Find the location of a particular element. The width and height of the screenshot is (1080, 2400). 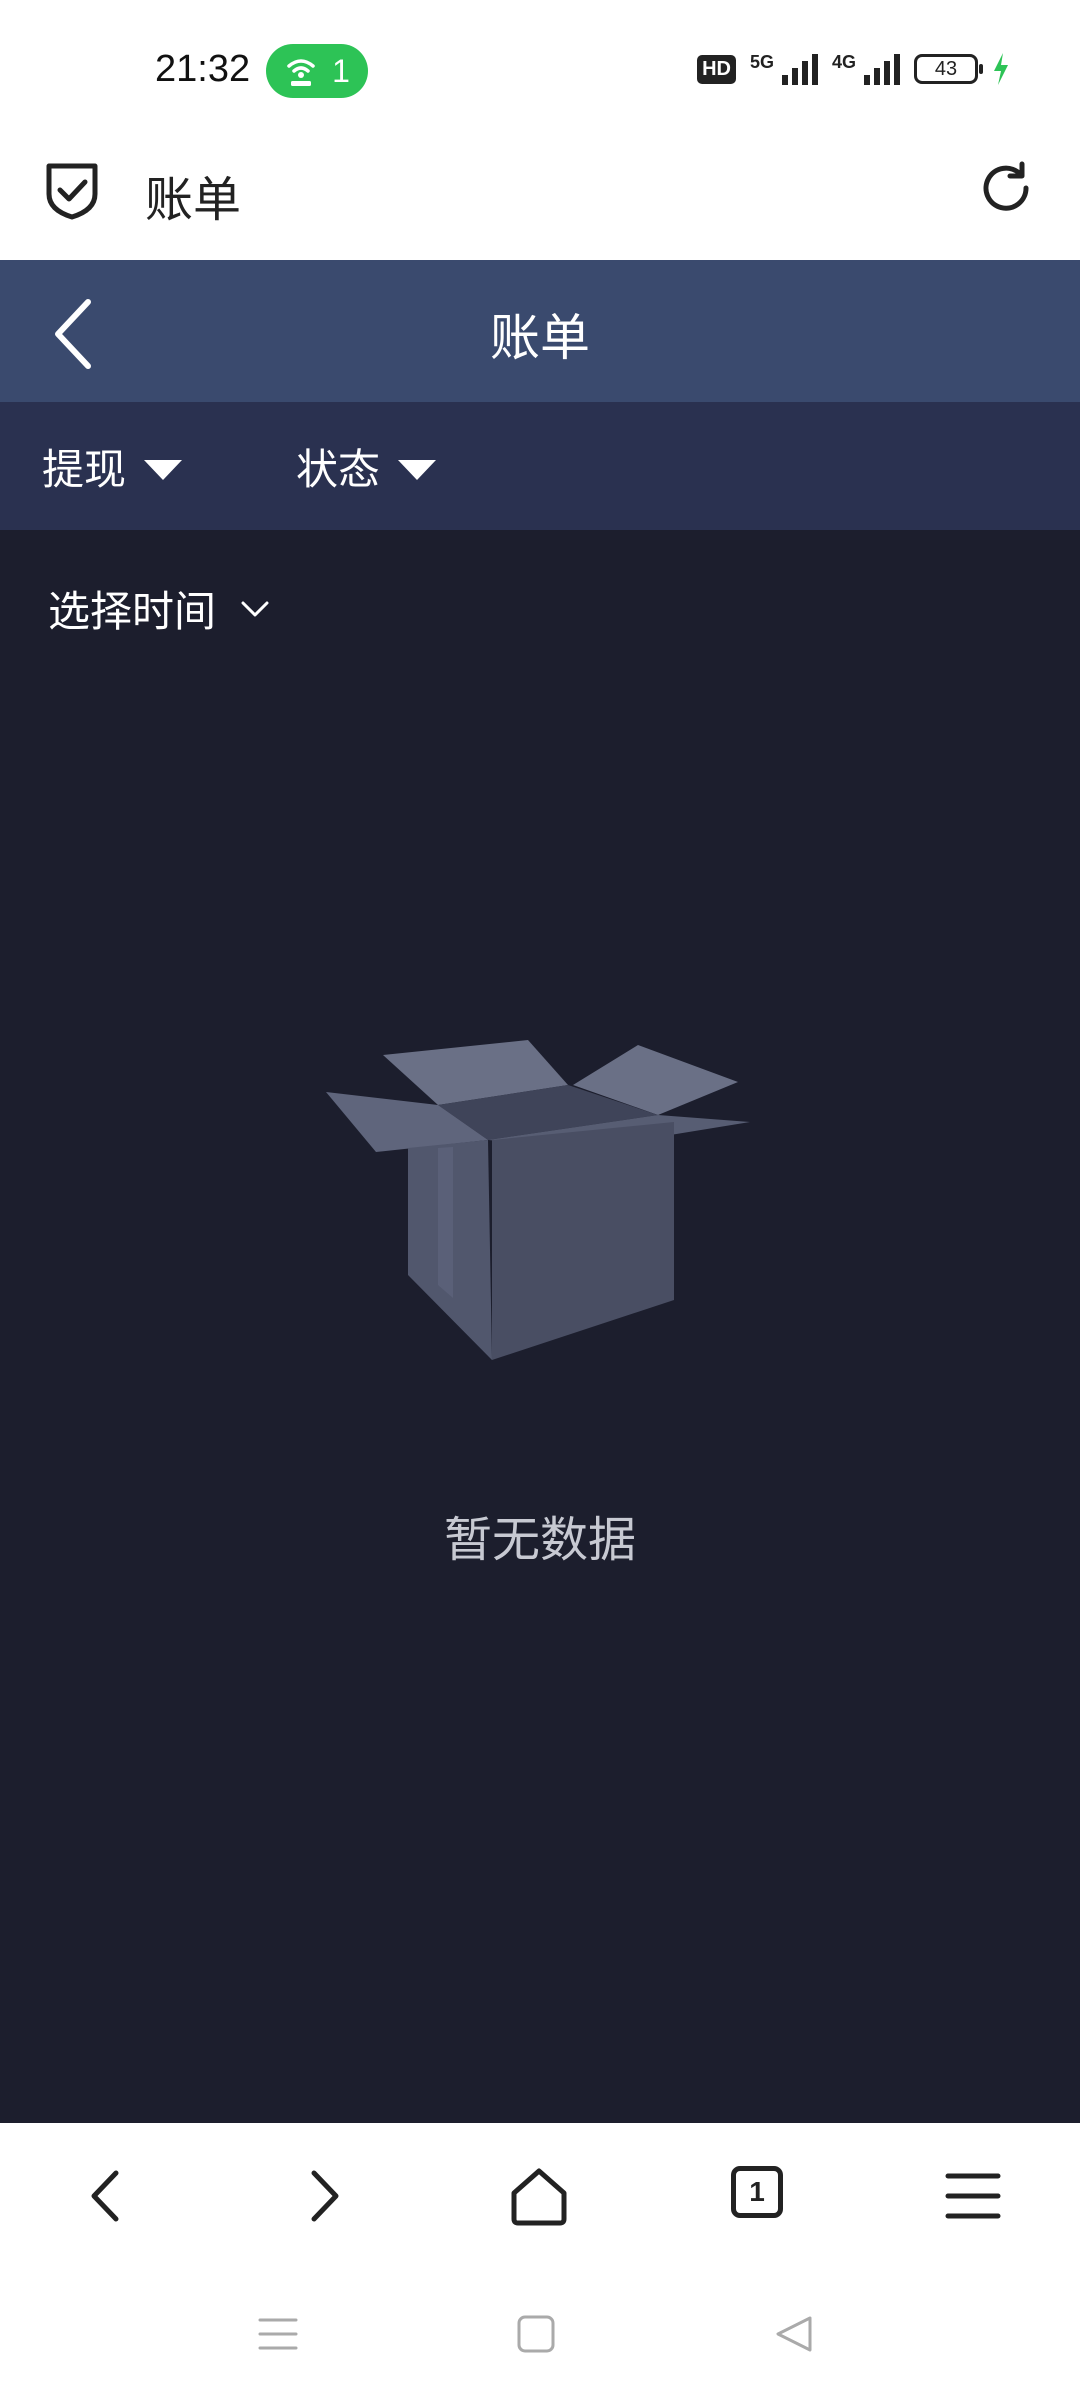

page-title: 账单 is located at coordinates (540, 338).